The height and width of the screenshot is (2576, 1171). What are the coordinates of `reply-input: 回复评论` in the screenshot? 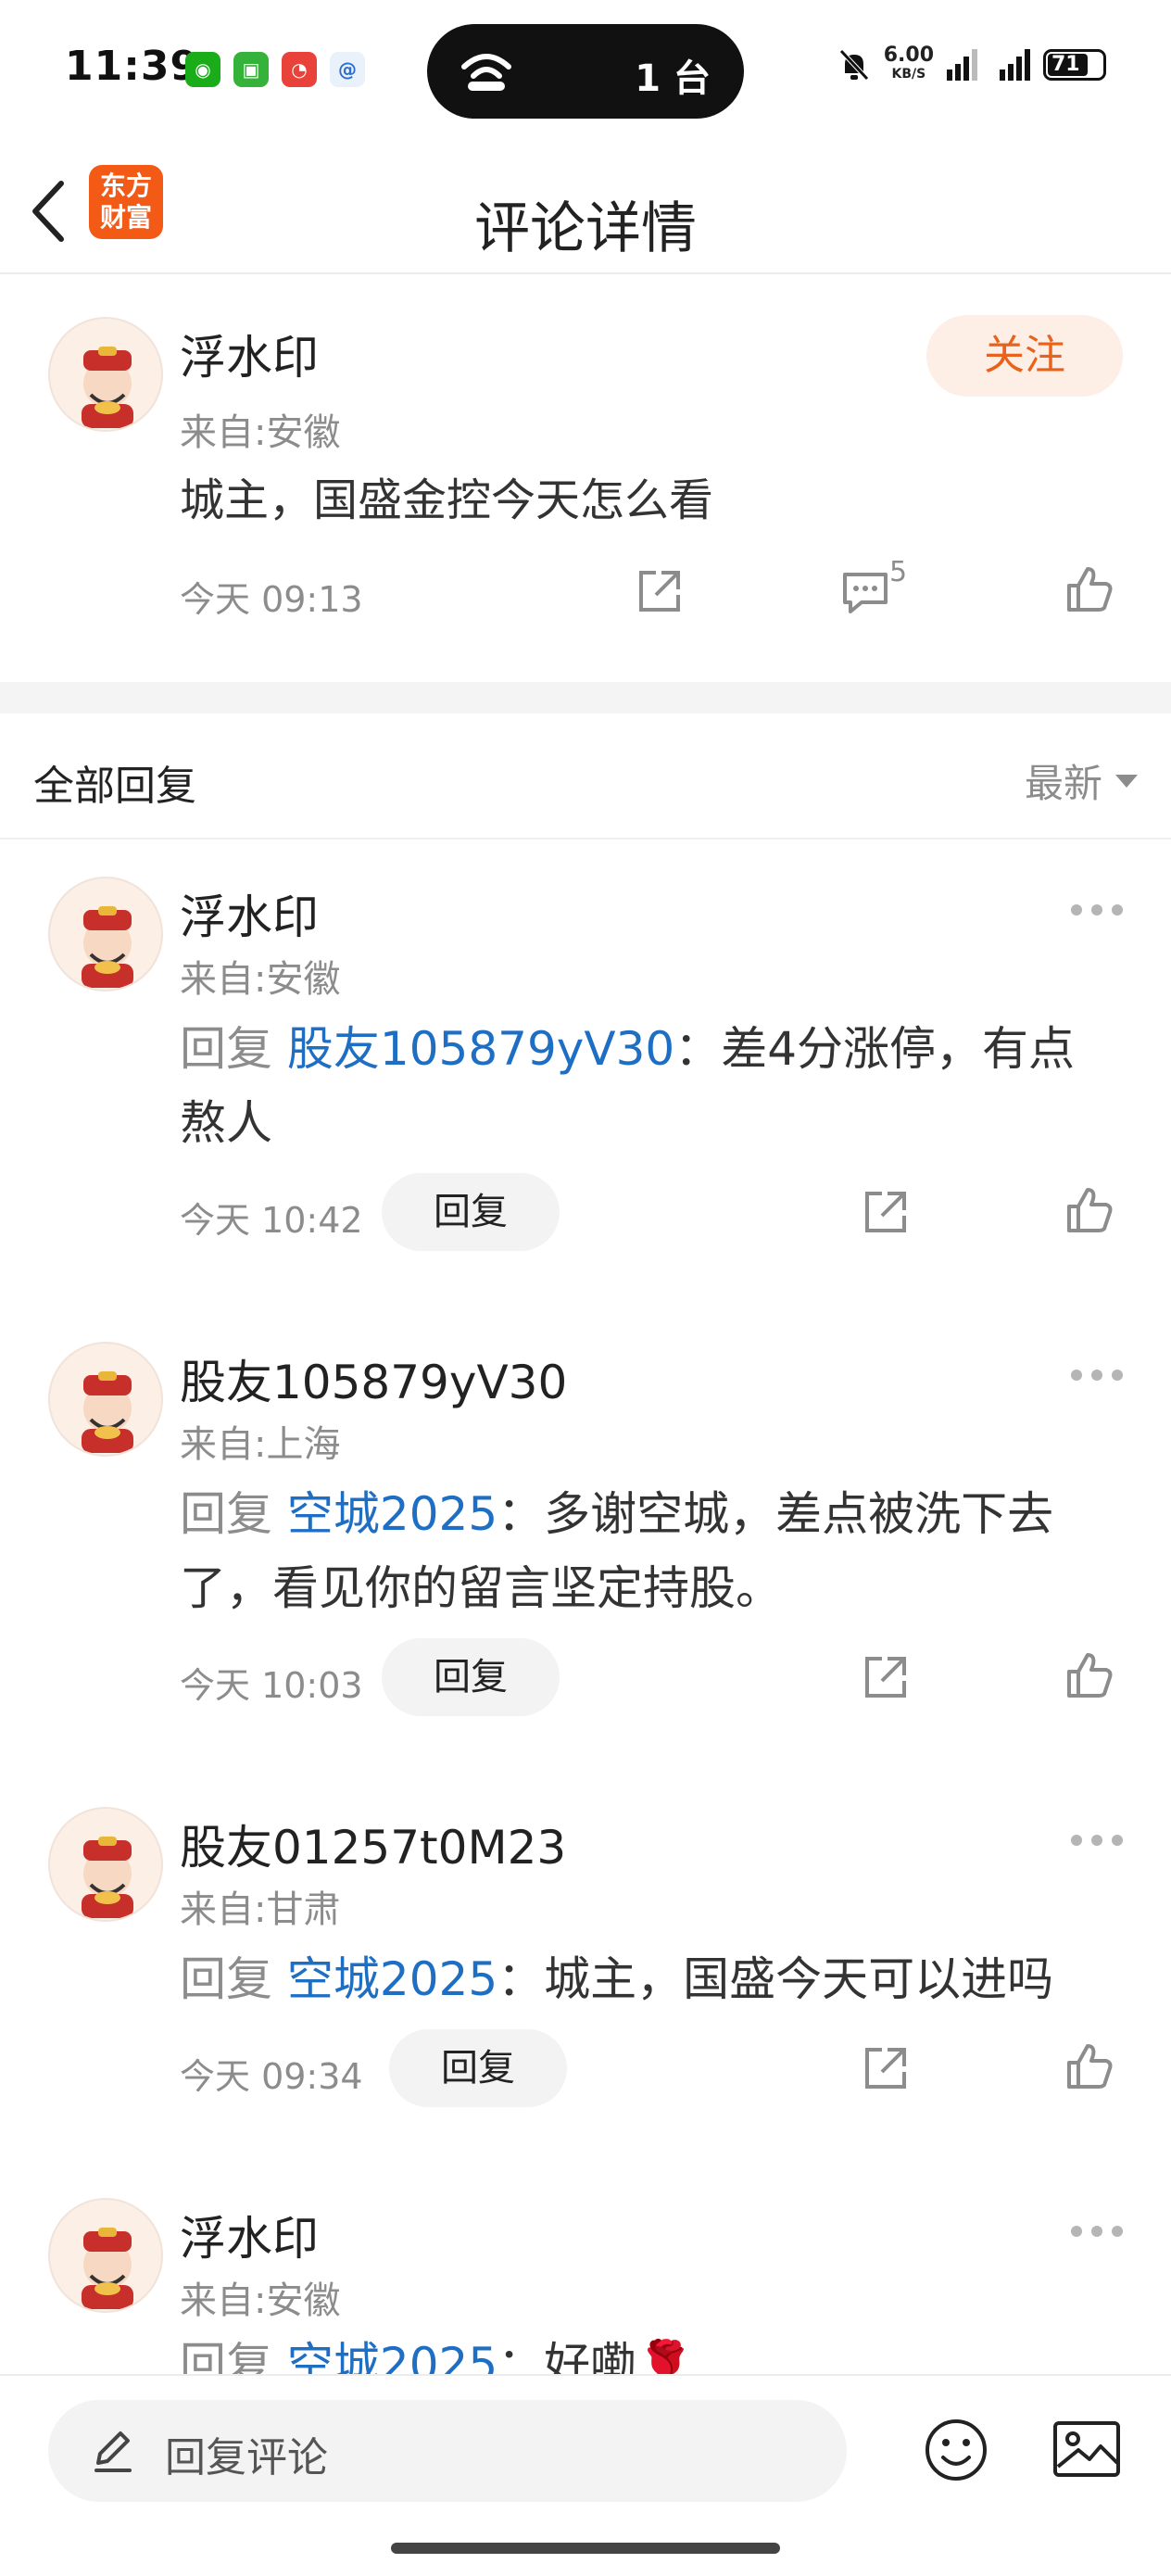 It's located at (448, 2451).